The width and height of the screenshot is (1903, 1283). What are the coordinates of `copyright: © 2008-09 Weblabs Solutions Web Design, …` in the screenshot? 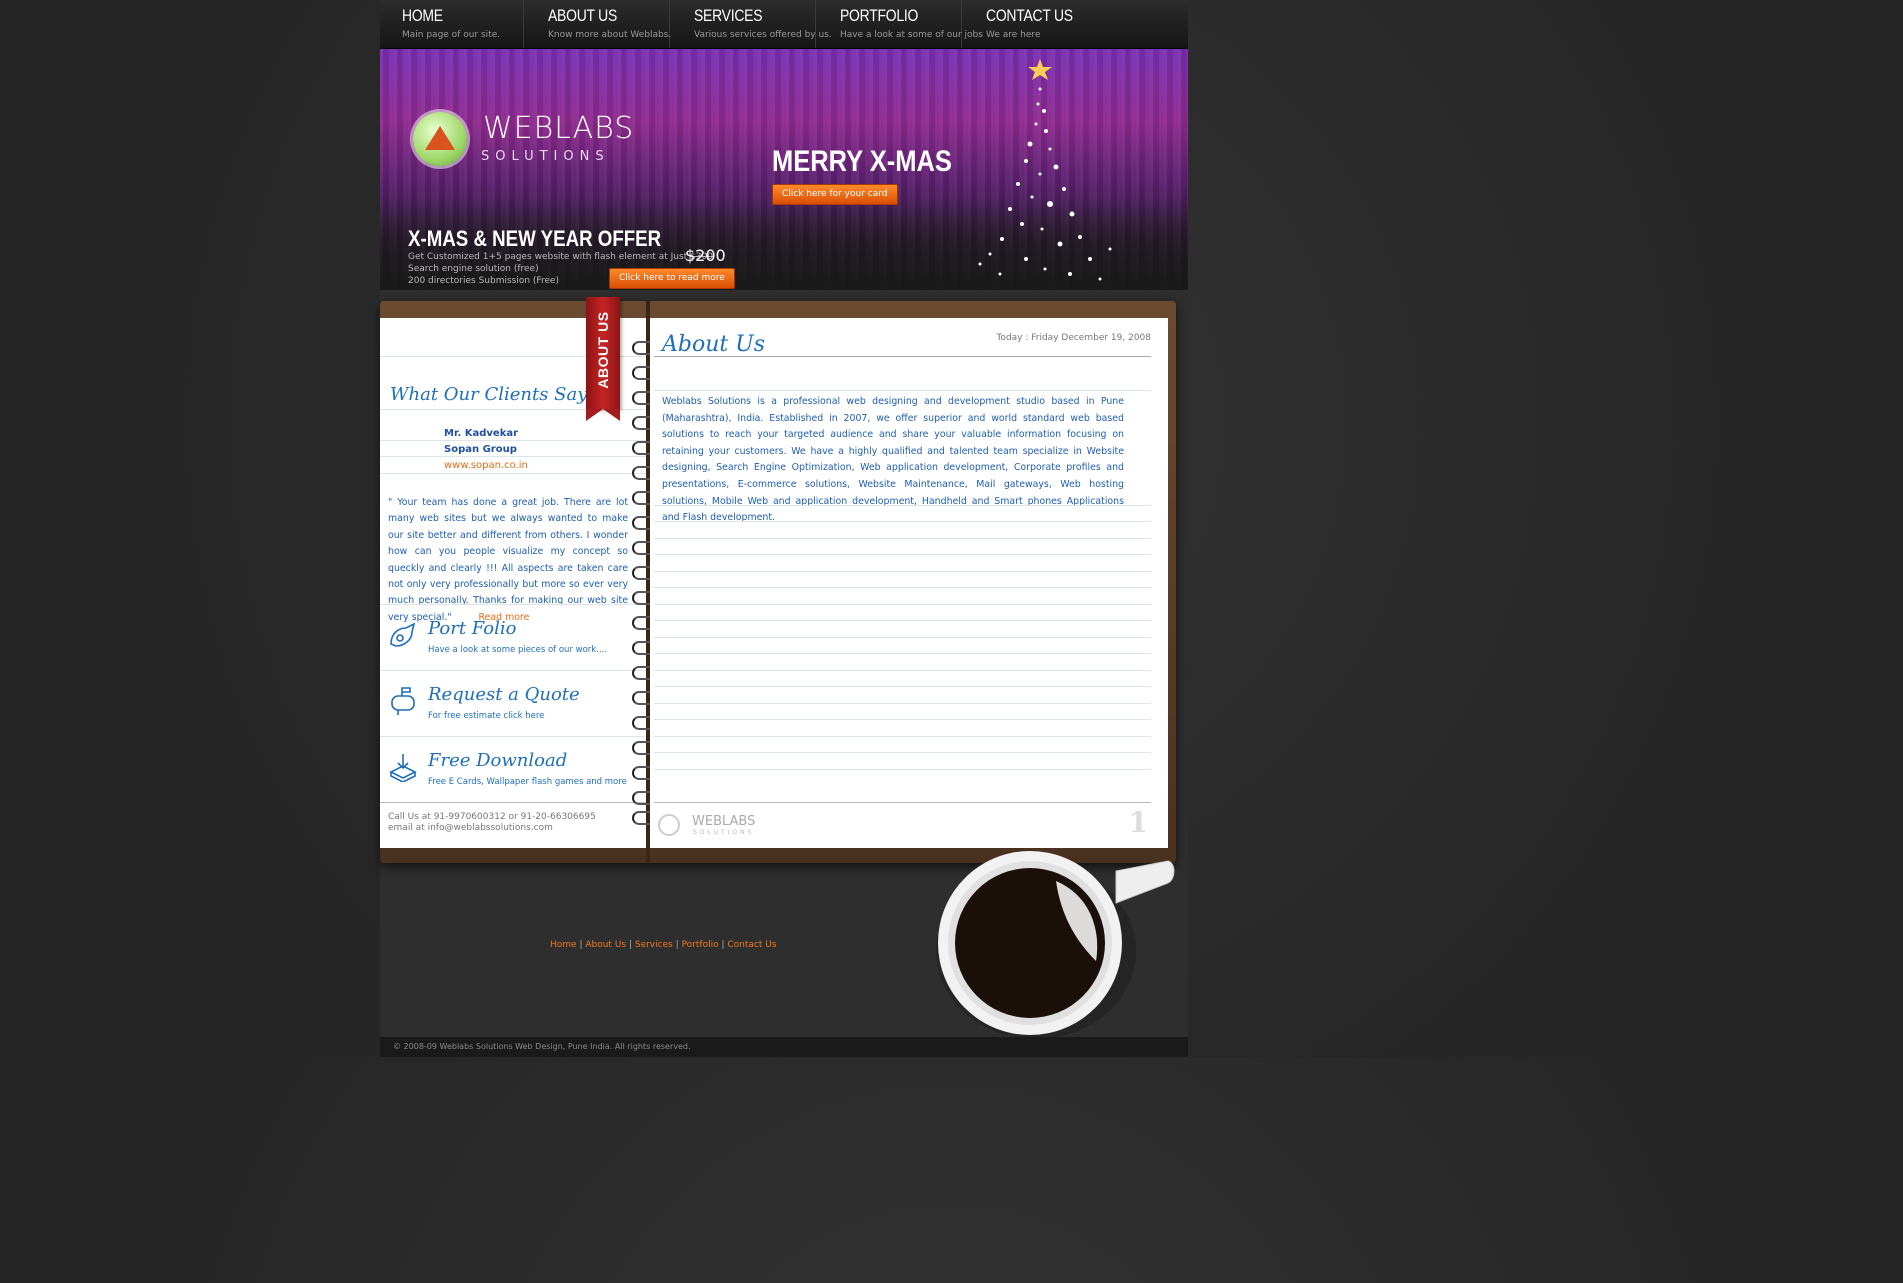 It's located at (784, 1047).